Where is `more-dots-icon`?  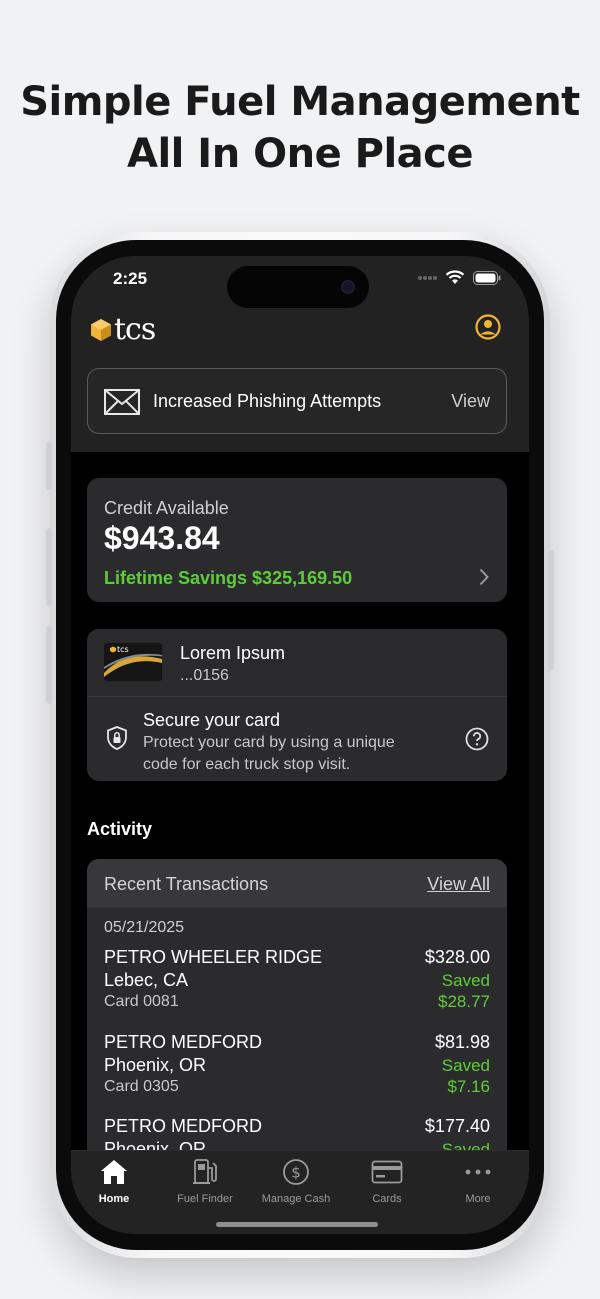 more-dots-icon is located at coordinates (478, 1172).